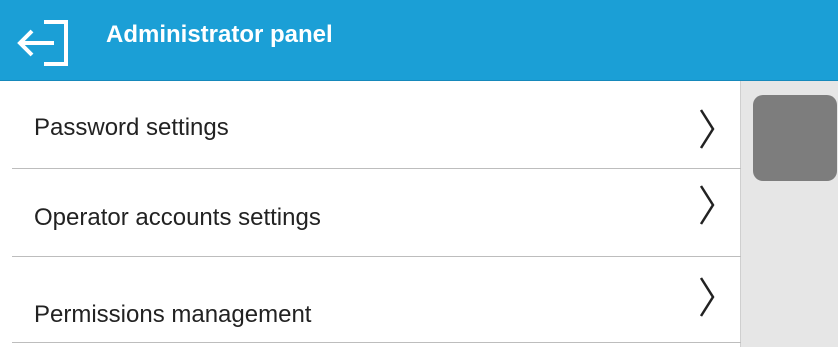 Image resolution: width=838 pixels, height=347 pixels. Describe the element at coordinates (42, 43) in the screenshot. I see `back-arrow-icon` at that location.